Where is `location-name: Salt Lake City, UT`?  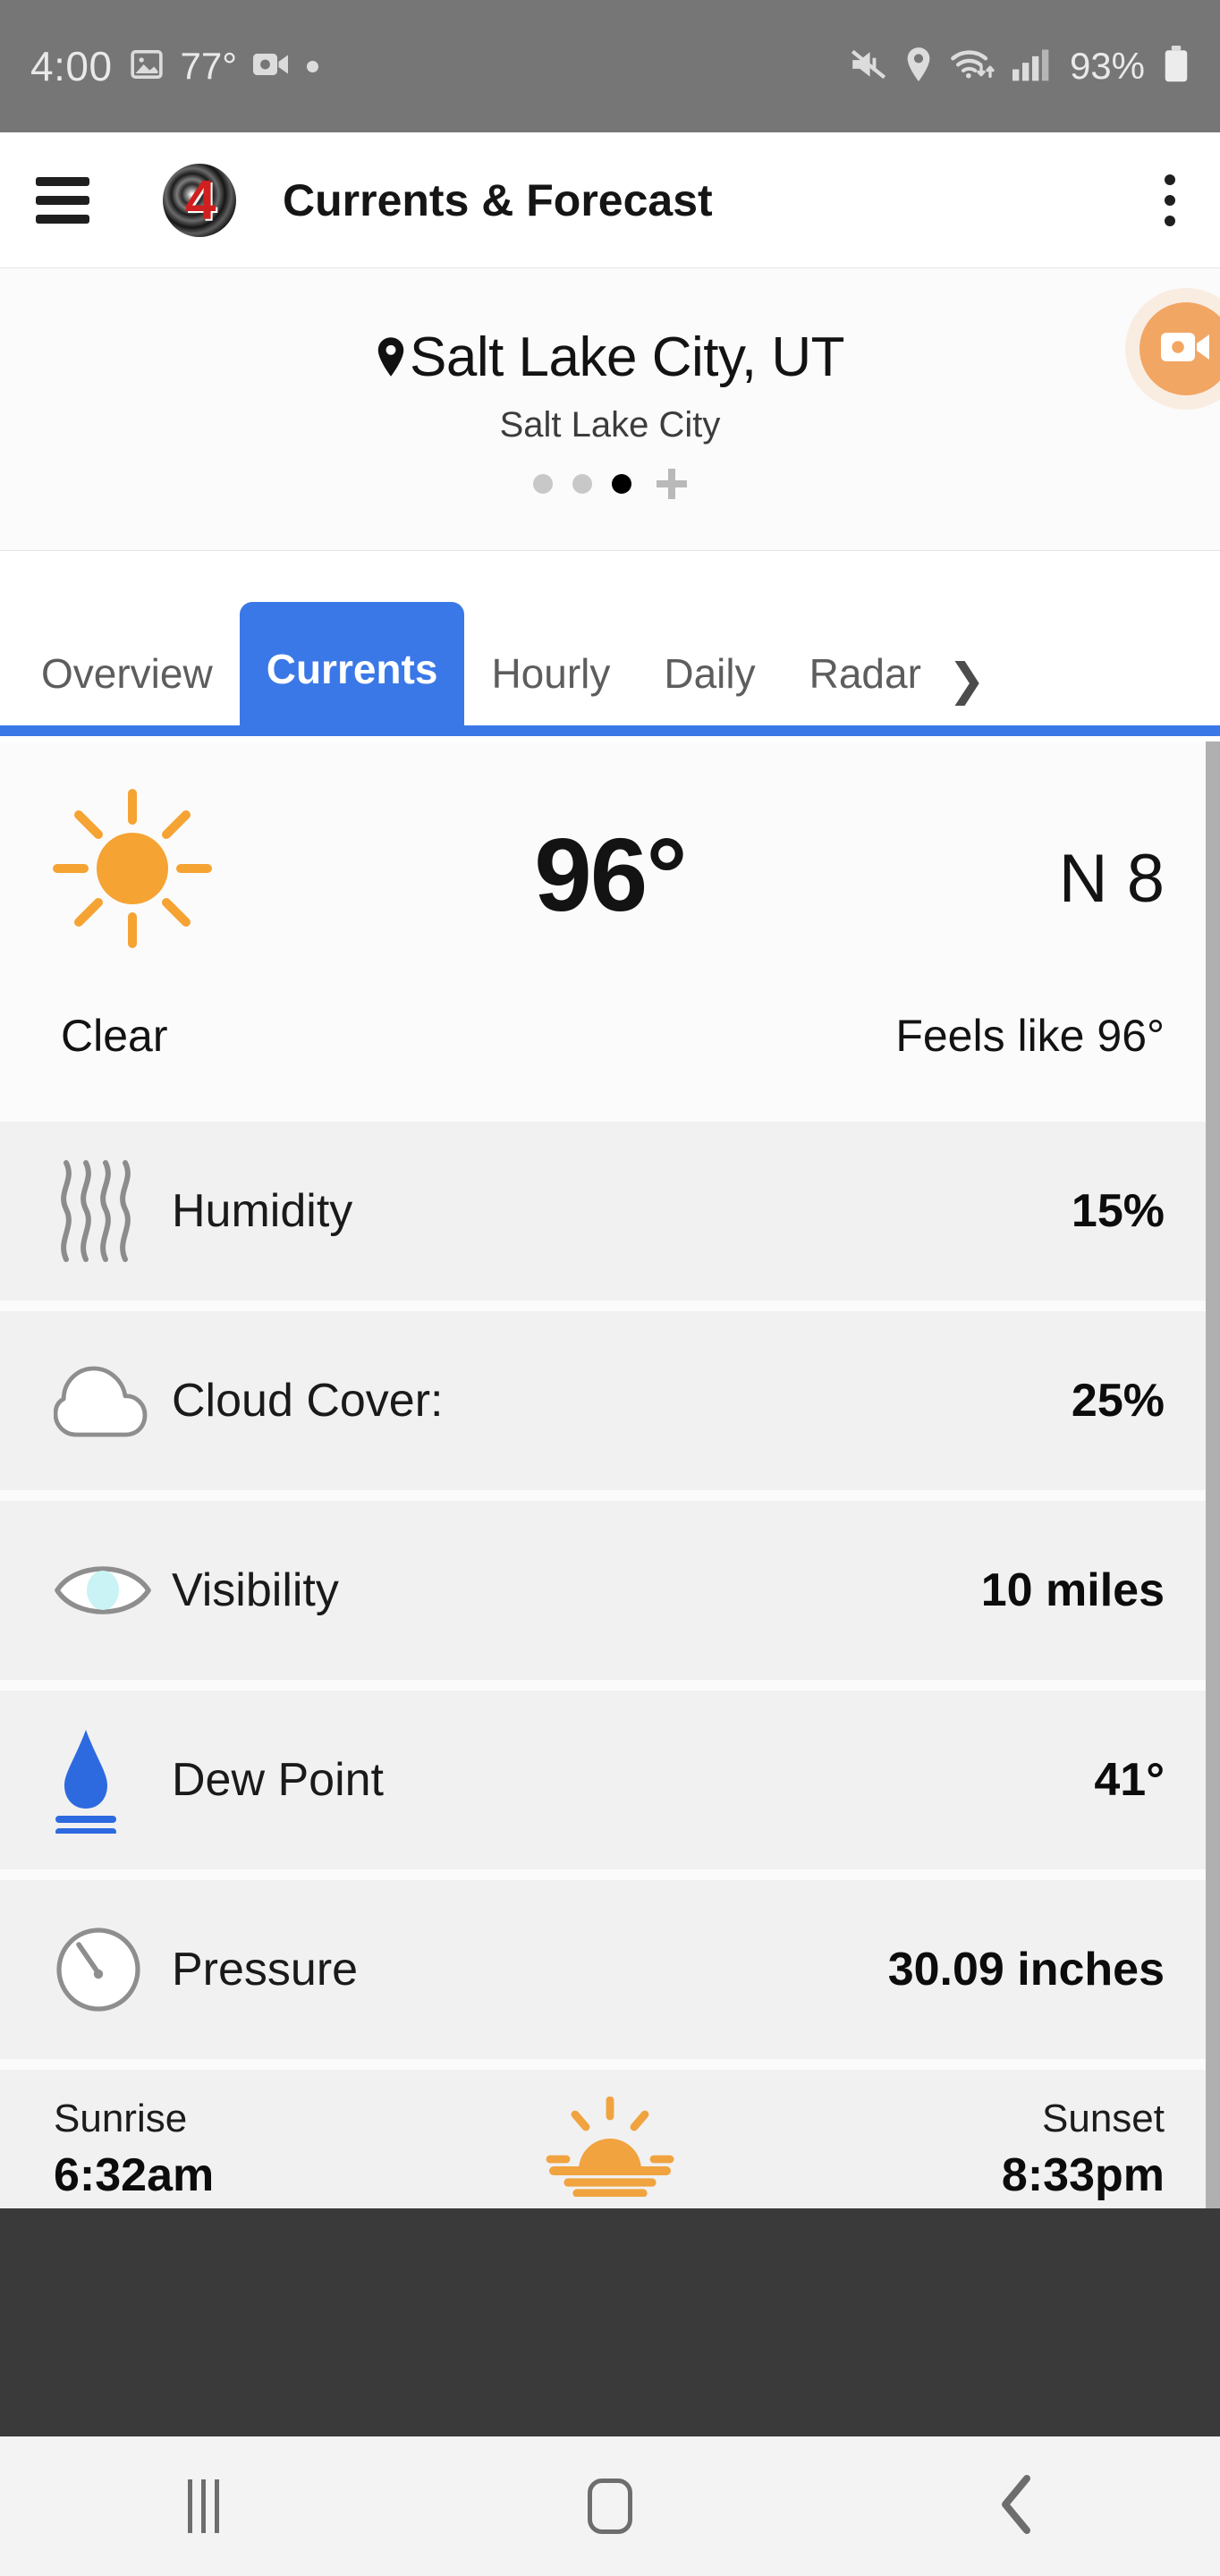 location-name: Salt Lake City, UT is located at coordinates (627, 357).